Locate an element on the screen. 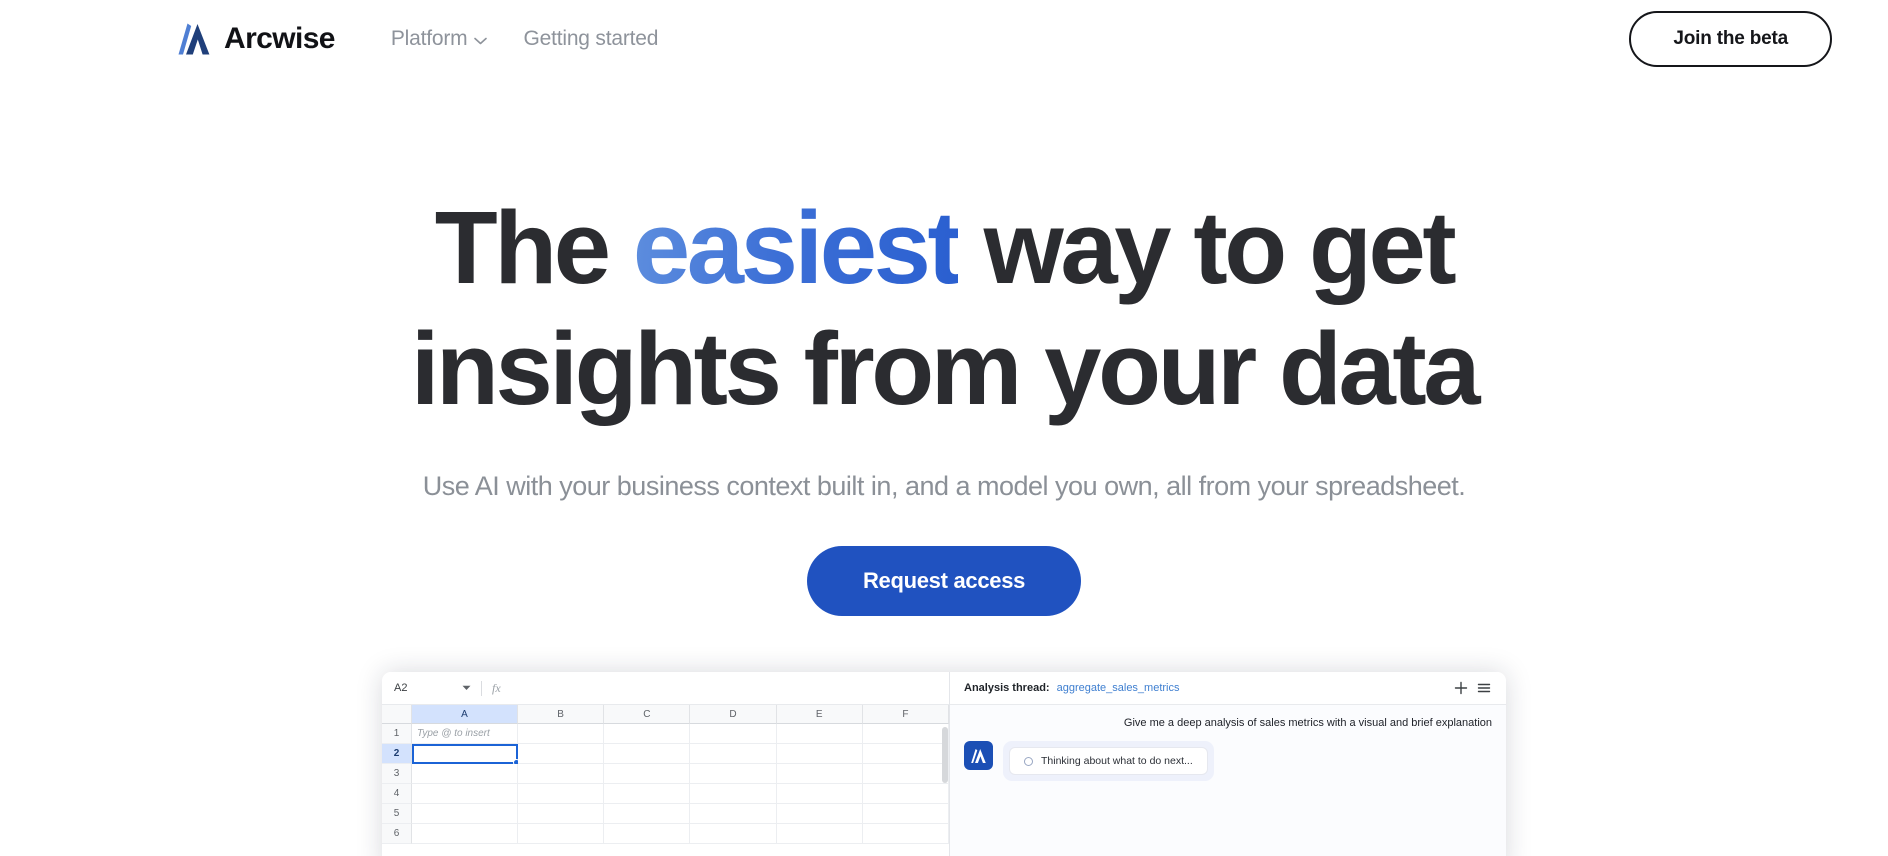 This screenshot has width=1888, height=856. spreadsheet-grid: A B C D E F 1 Type @ to insert 2 3 4 5 6 is located at coordinates (666, 780).